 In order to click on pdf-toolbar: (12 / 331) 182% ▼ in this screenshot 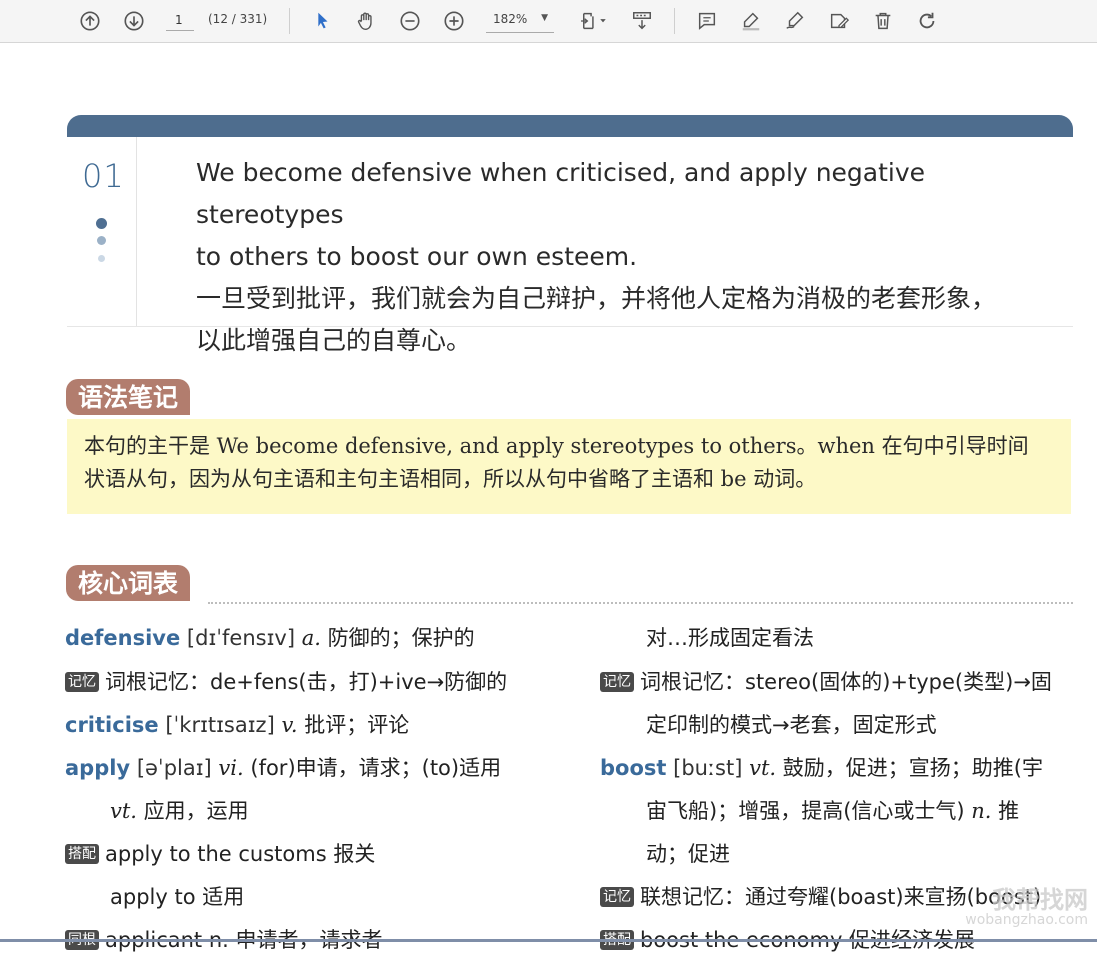, I will do `click(548, 21)`.